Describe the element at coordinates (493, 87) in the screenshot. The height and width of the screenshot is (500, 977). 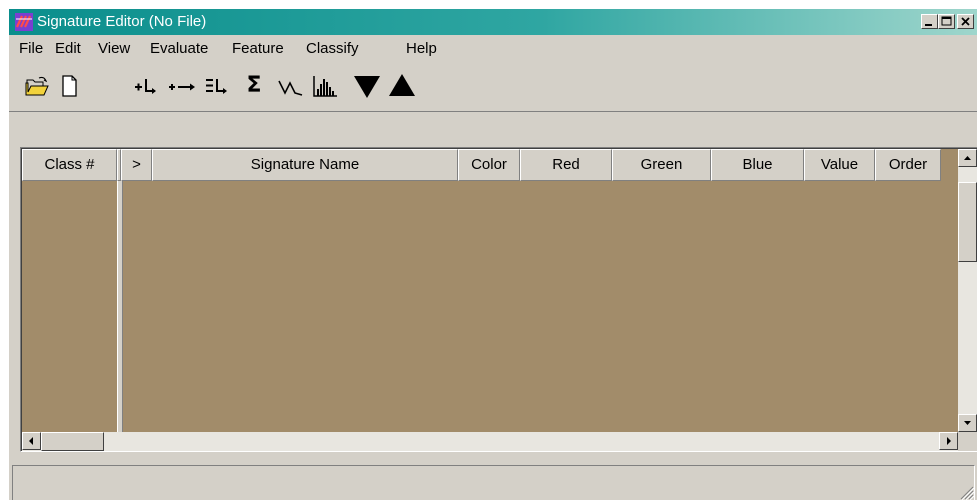
I see `toolbar: Σ` at that location.